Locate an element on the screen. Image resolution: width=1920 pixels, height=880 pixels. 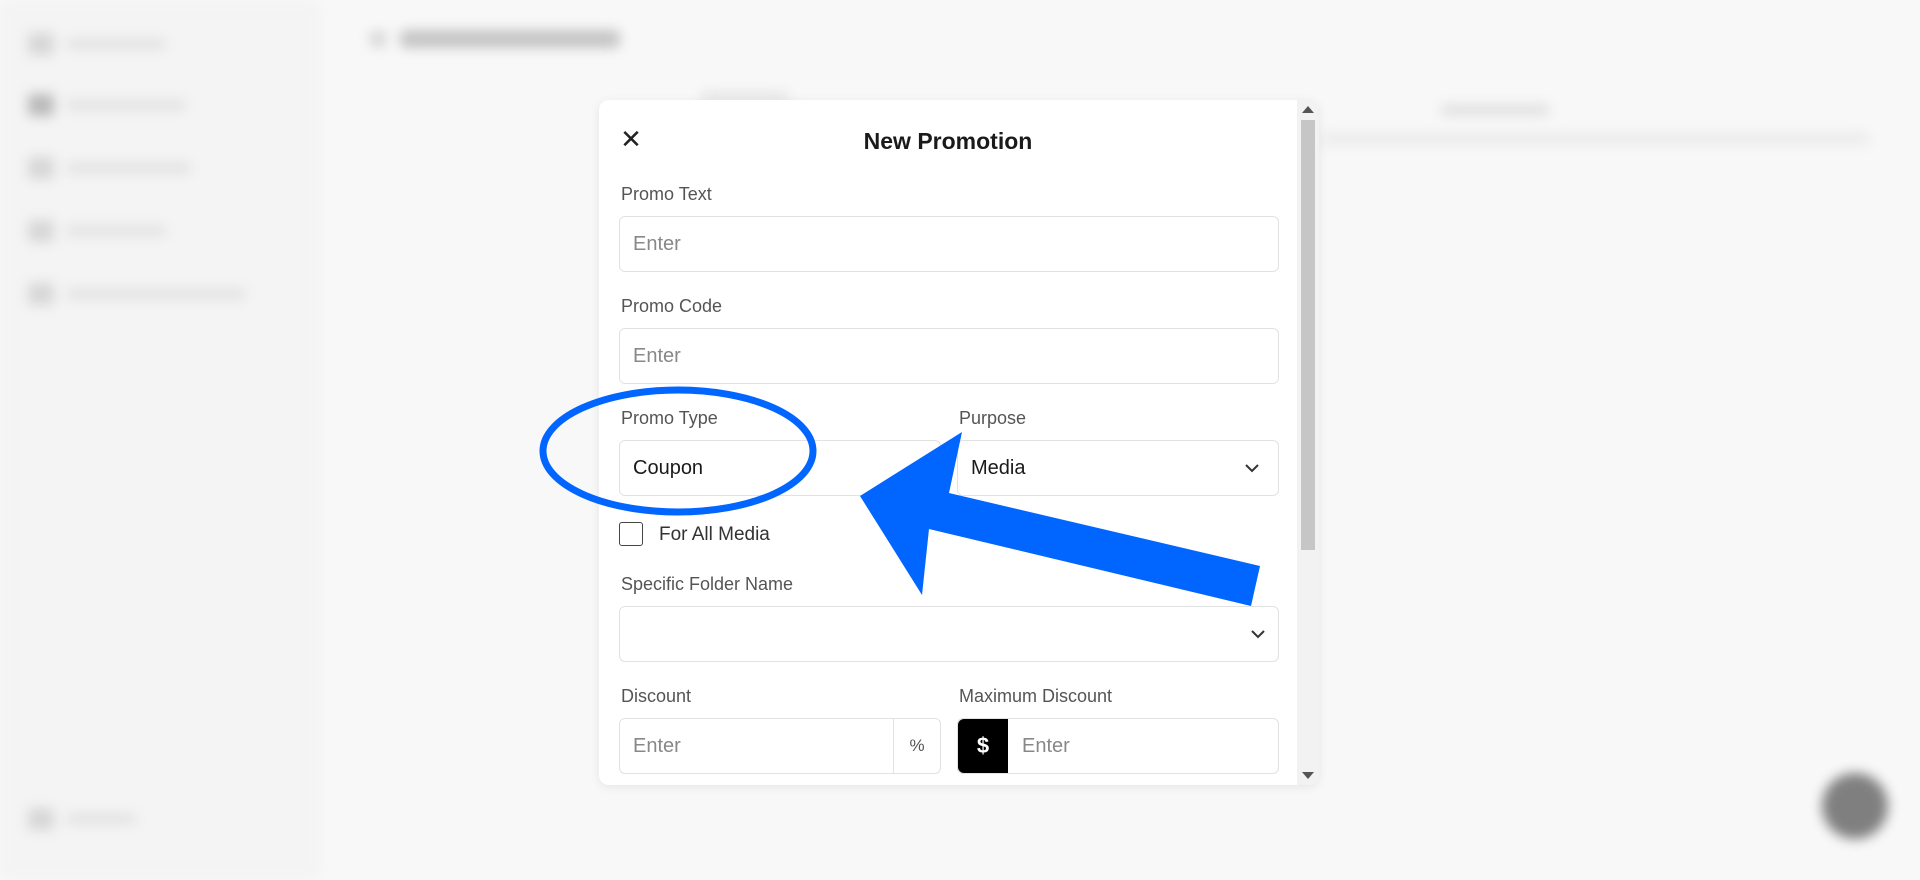
promo-code-label: Promo Code is located at coordinates (672, 306).